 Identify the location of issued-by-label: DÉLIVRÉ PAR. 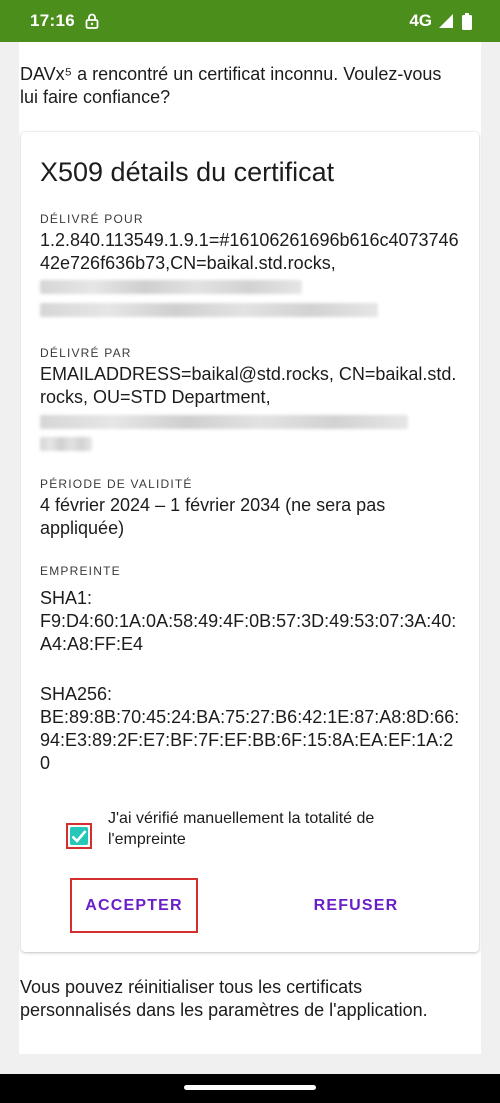
(86, 353).